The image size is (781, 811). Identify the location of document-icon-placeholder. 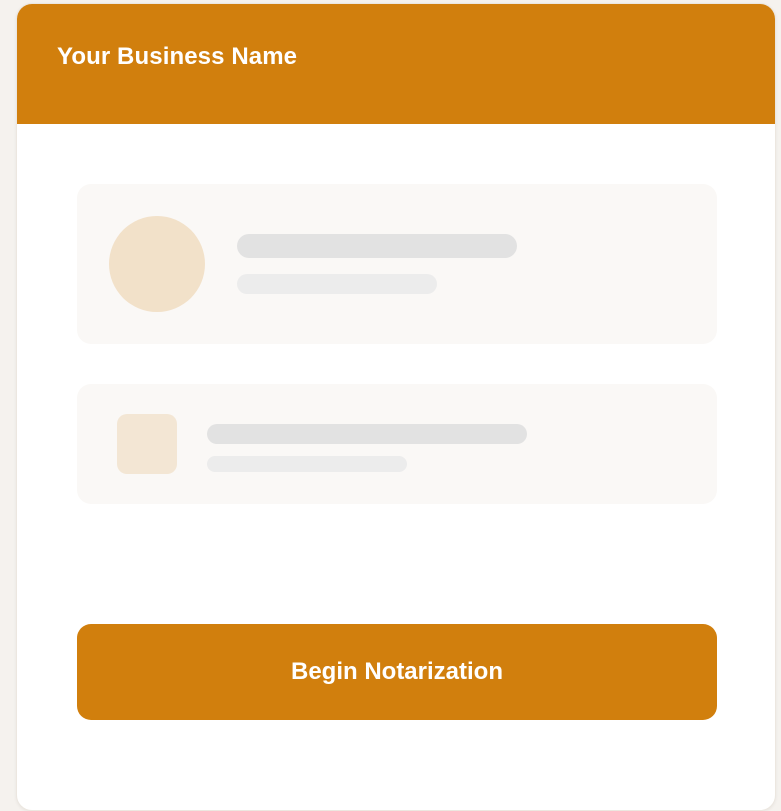
(147, 444).